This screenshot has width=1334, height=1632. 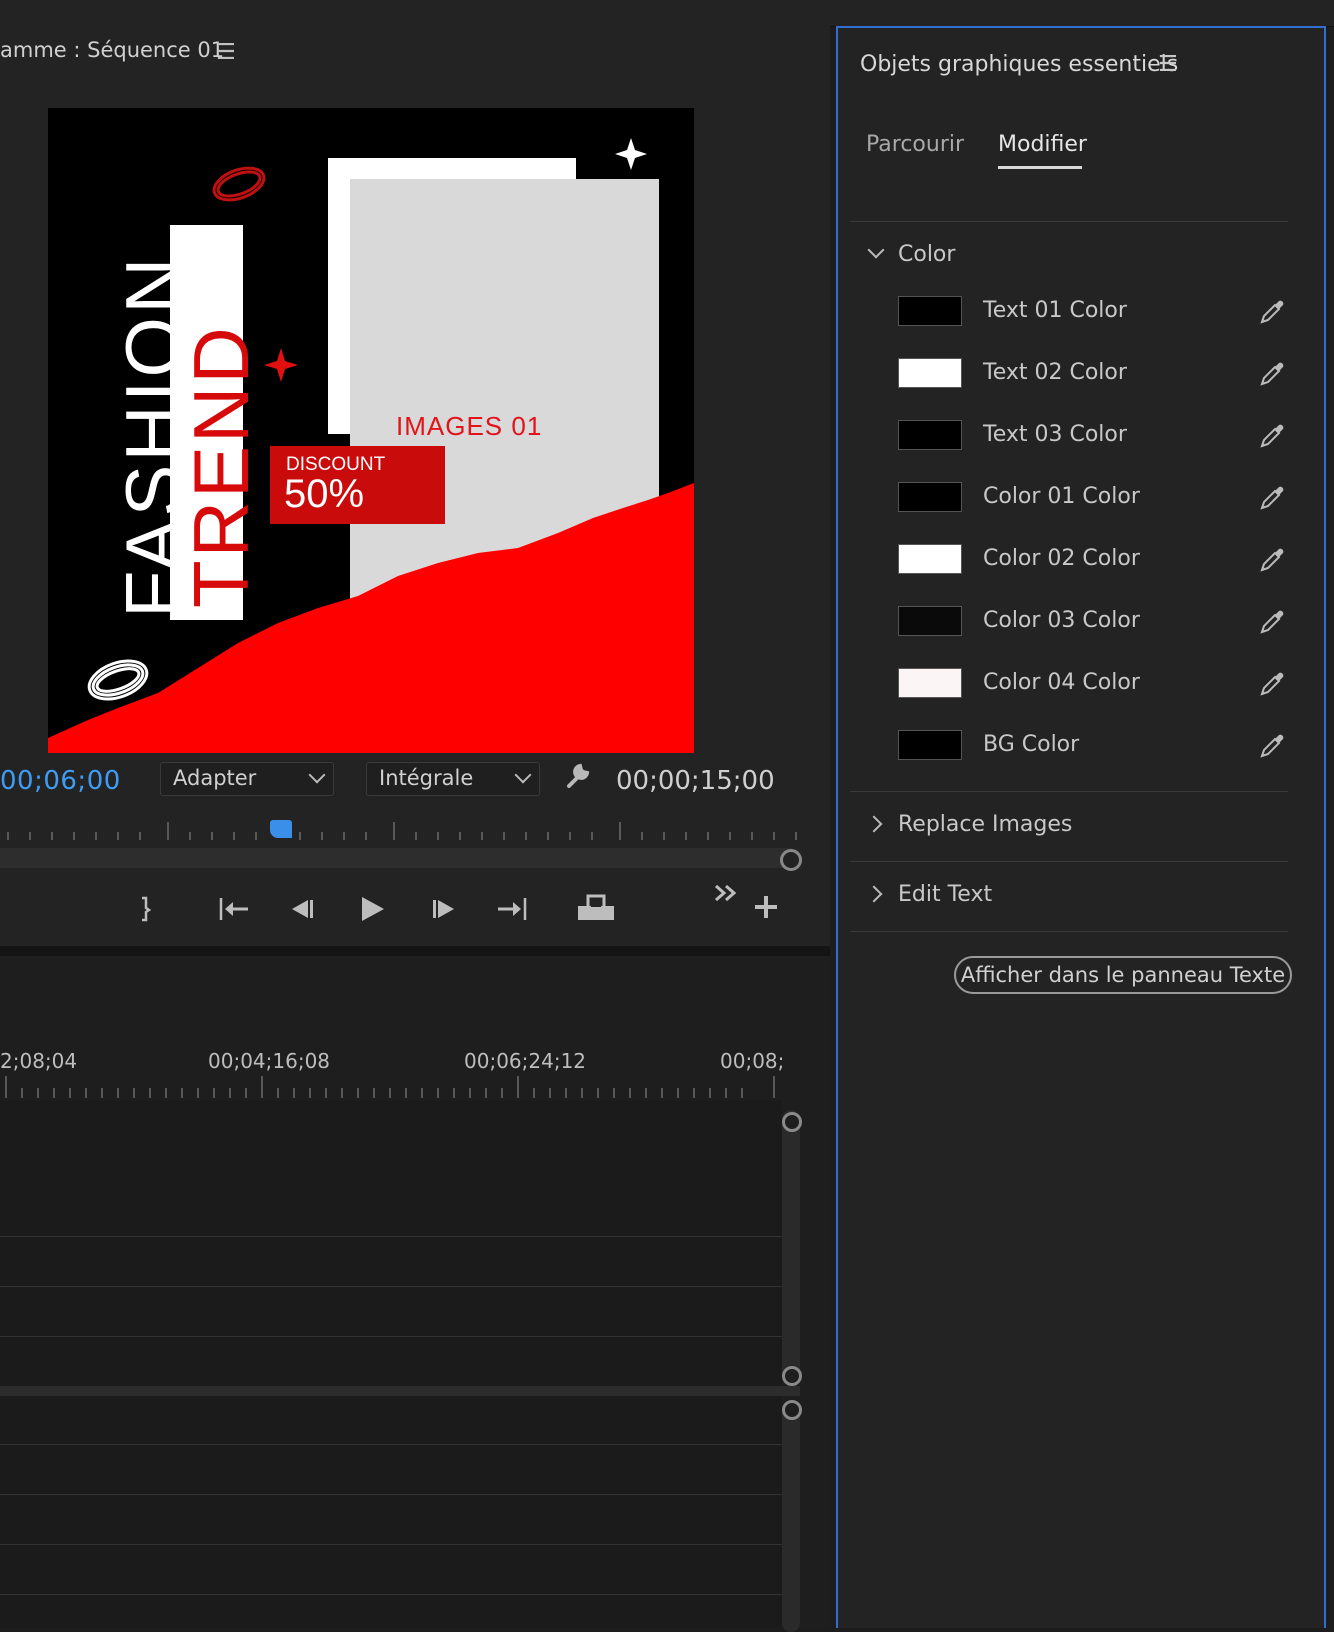 I want to click on play-icon, so click(x=372, y=908).